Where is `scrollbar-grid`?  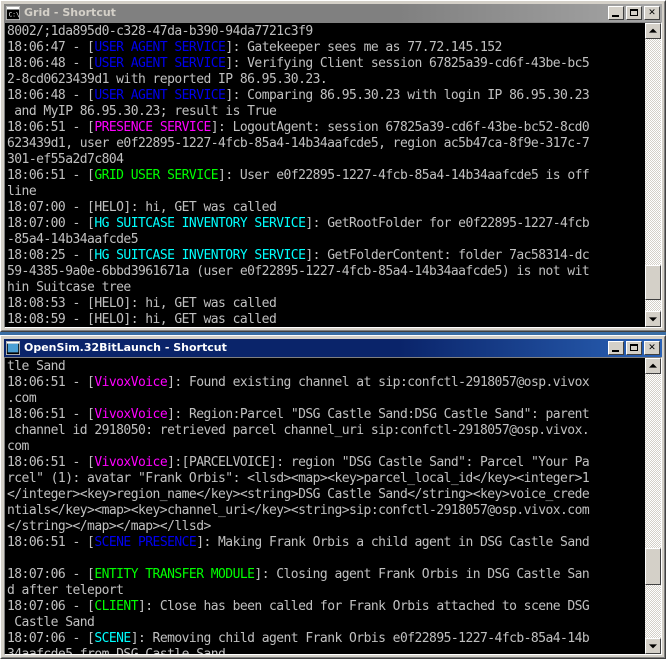
scrollbar-grid is located at coordinates (653, 175).